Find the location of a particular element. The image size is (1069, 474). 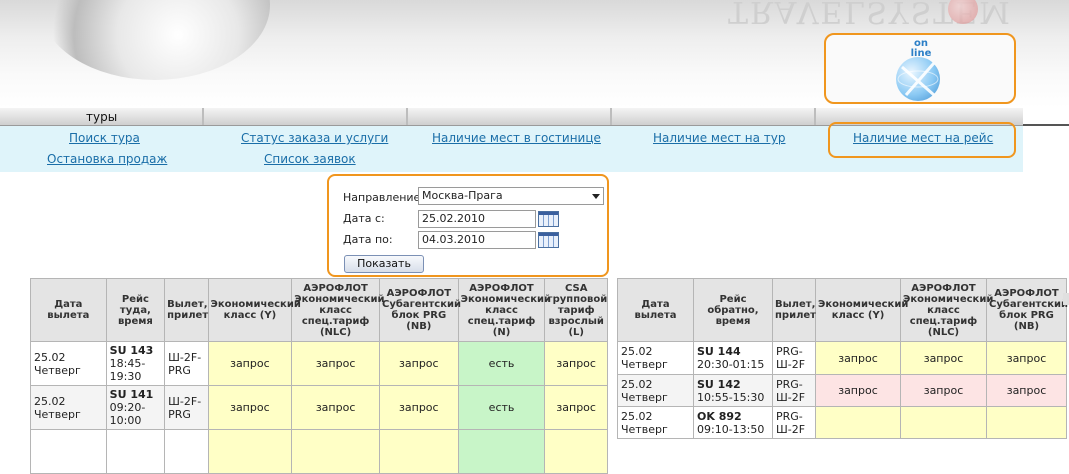

date-to-calendar-icon is located at coordinates (548, 240).